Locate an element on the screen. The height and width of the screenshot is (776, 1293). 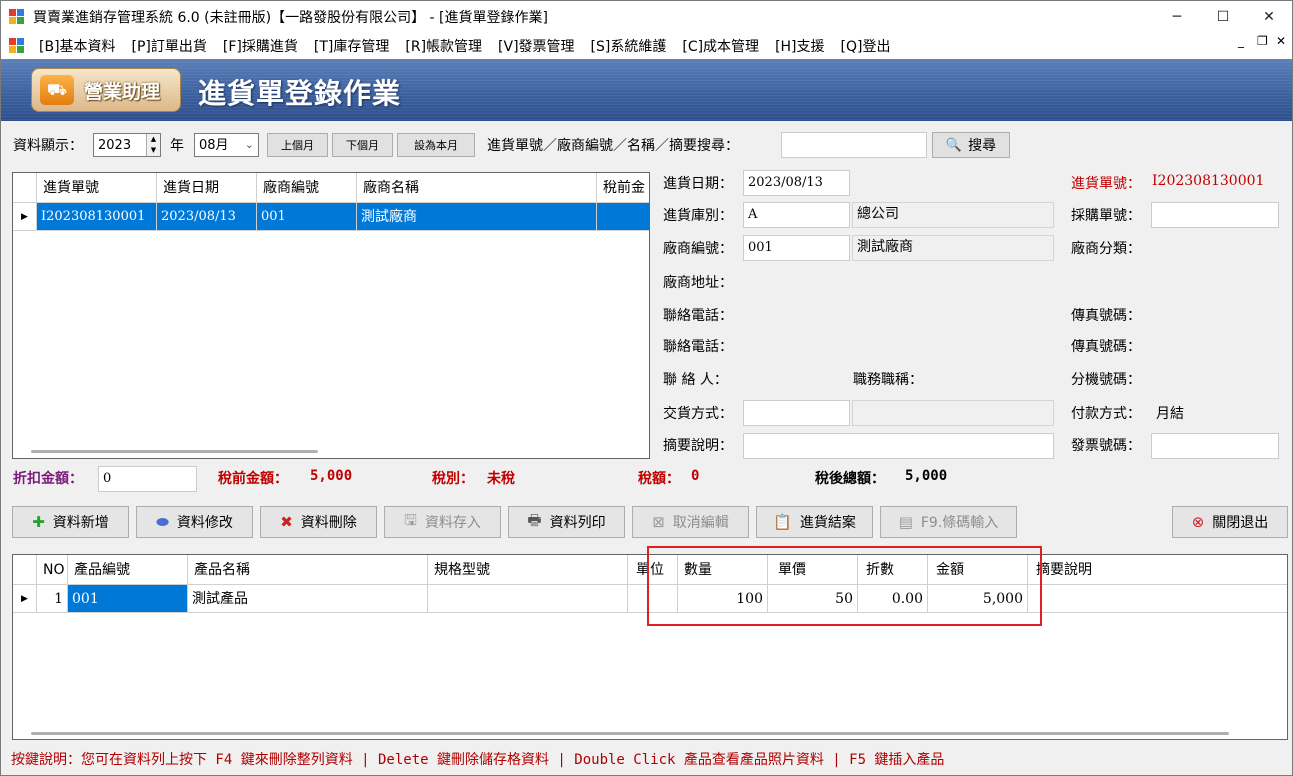
order-no-value: I202308130001 is located at coordinates (1208, 181).